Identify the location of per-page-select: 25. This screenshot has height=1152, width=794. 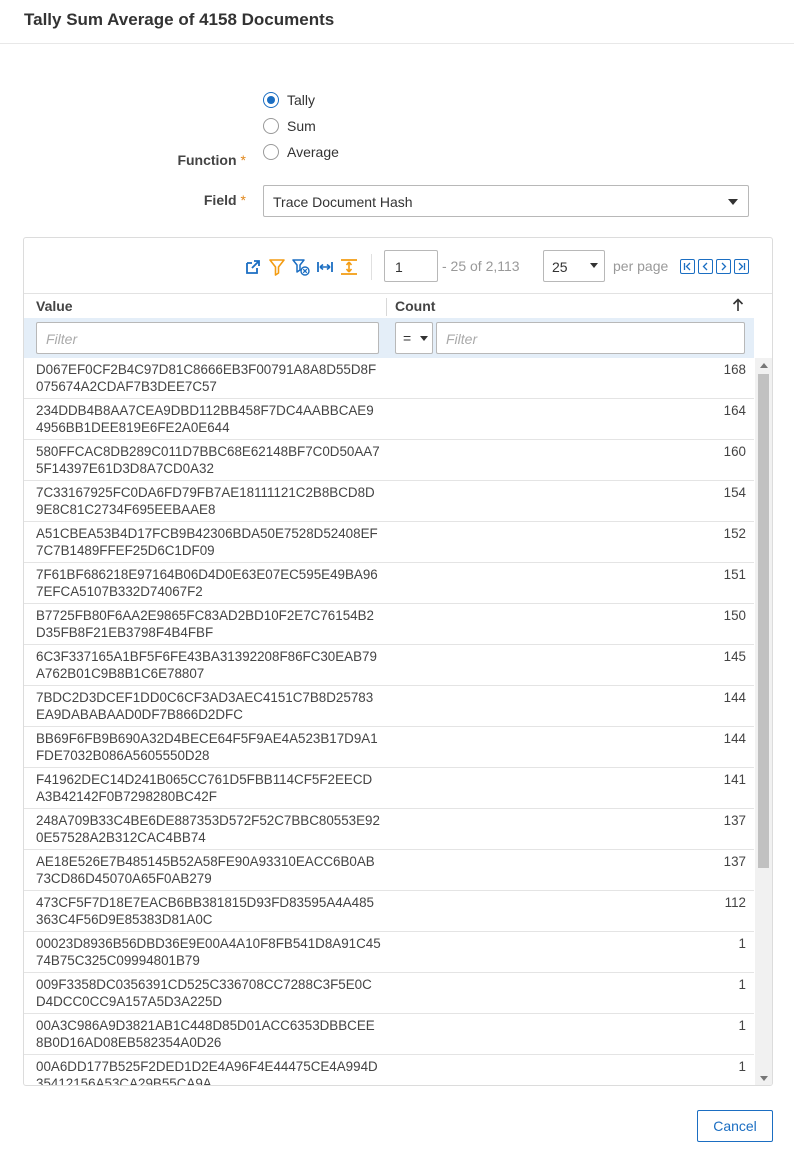
(574, 266).